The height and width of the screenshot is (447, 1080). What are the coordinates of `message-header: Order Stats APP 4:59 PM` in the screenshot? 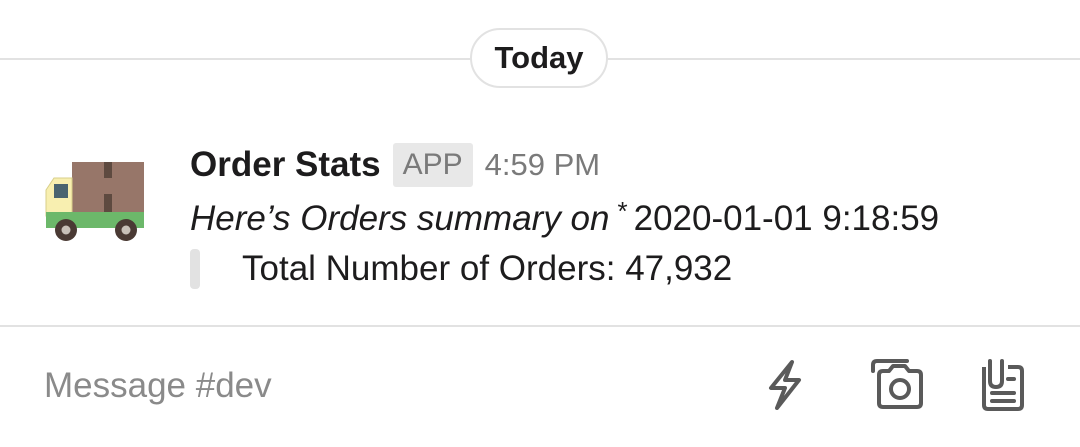 It's located at (395, 165).